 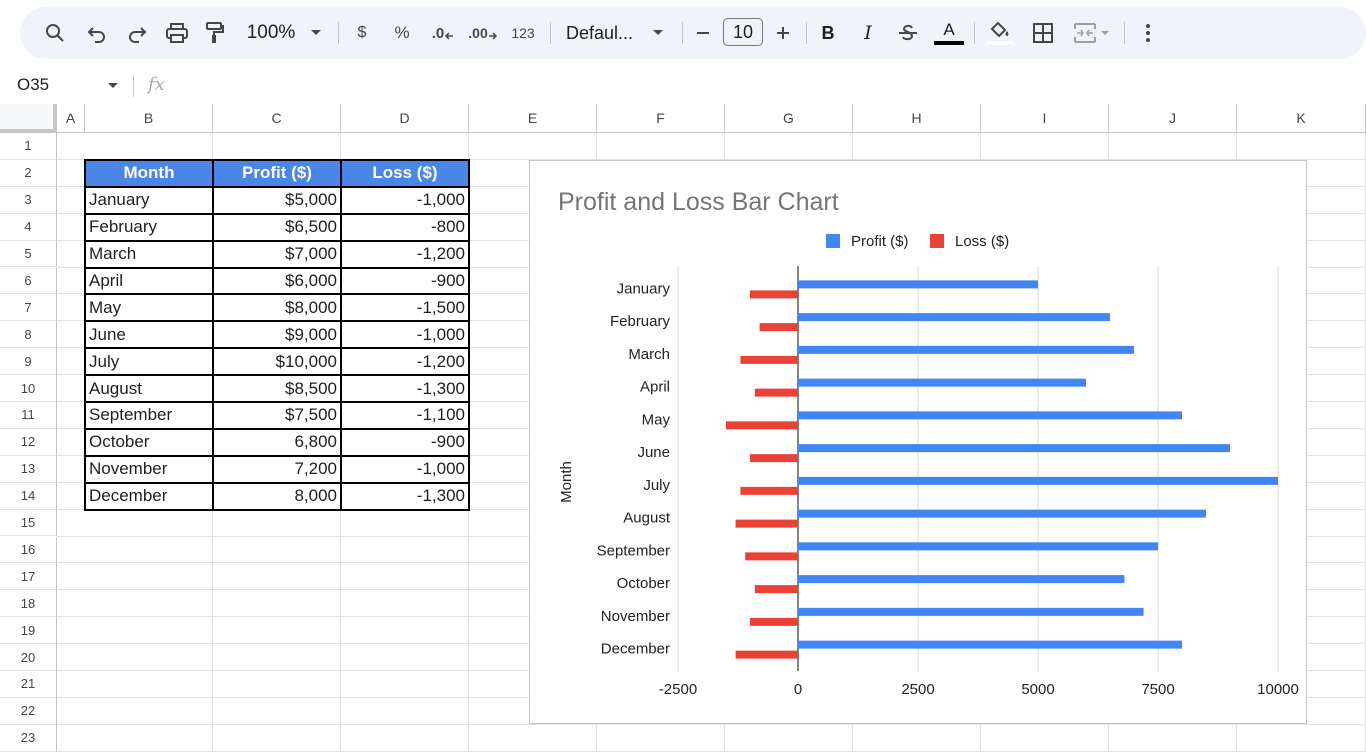 I want to click on paint-format-icon, so click(x=215, y=33).